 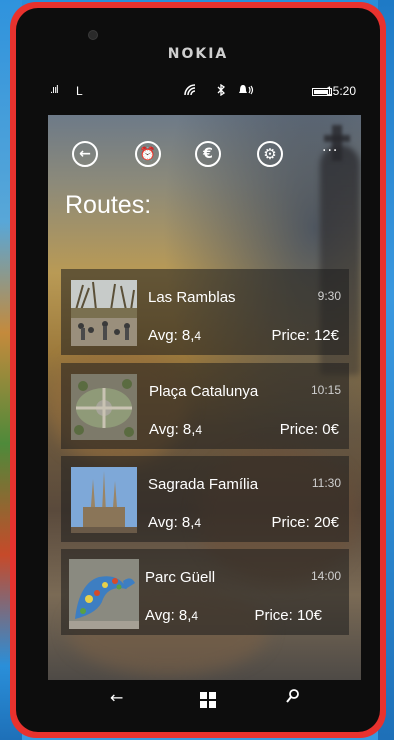 What do you see at coordinates (293, 698) in the screenshot?
I see `nav-search-icon` at bounding box center [293, 698].